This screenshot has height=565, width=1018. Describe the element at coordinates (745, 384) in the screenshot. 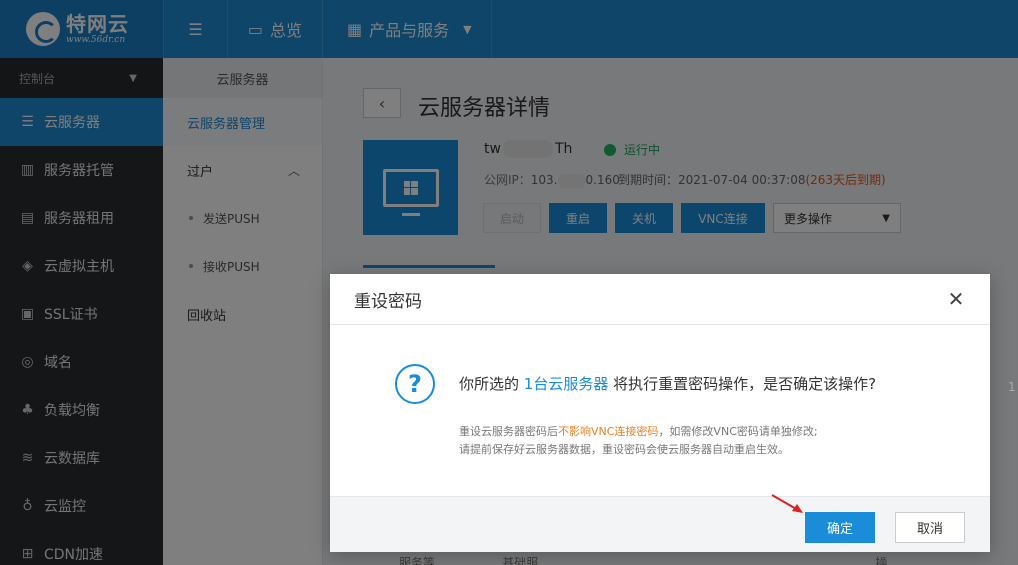

I see `question-text: 将执行重置密码操作，是否确定该操作?` at that location.